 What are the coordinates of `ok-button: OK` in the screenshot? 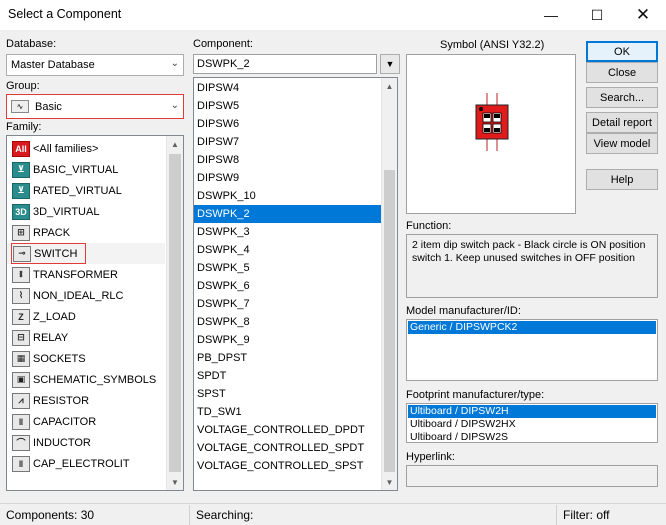 It's located at (622, 51).